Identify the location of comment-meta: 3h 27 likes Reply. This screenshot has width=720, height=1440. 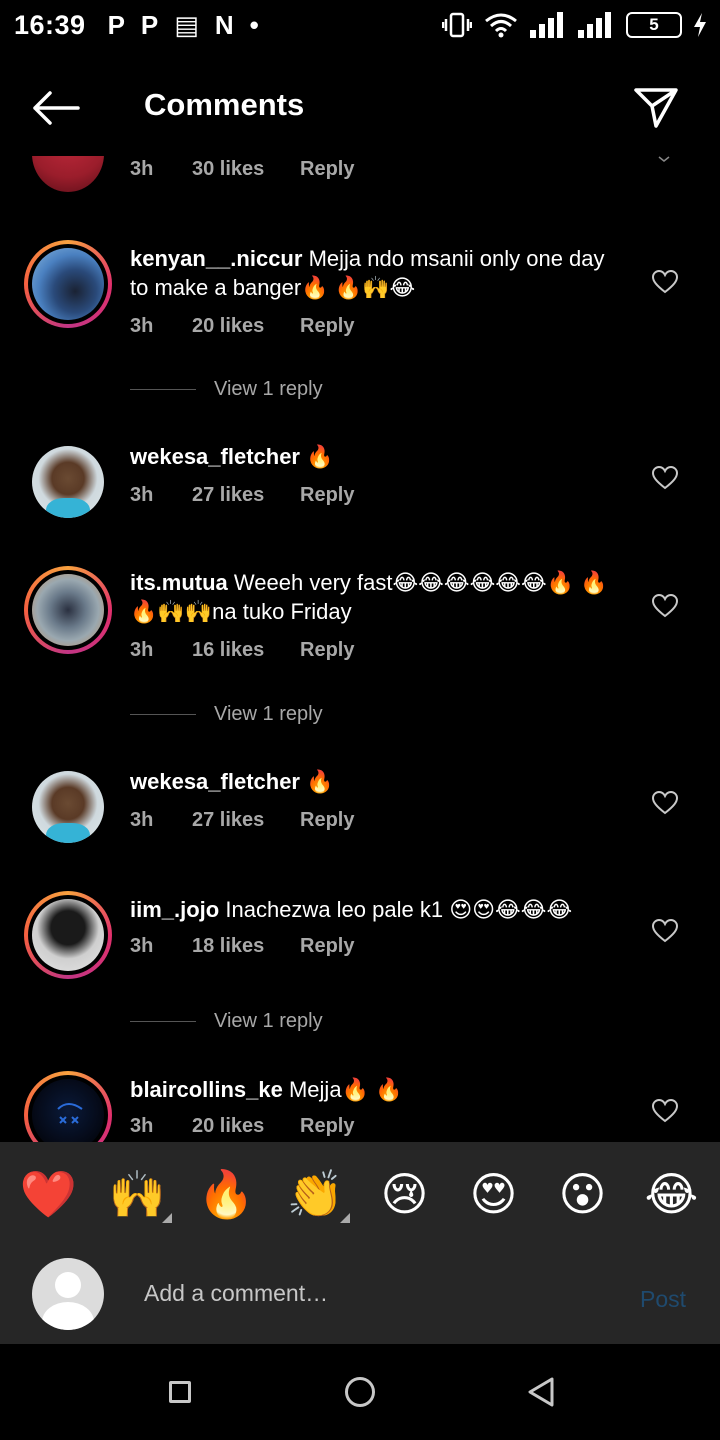
(242, 820).